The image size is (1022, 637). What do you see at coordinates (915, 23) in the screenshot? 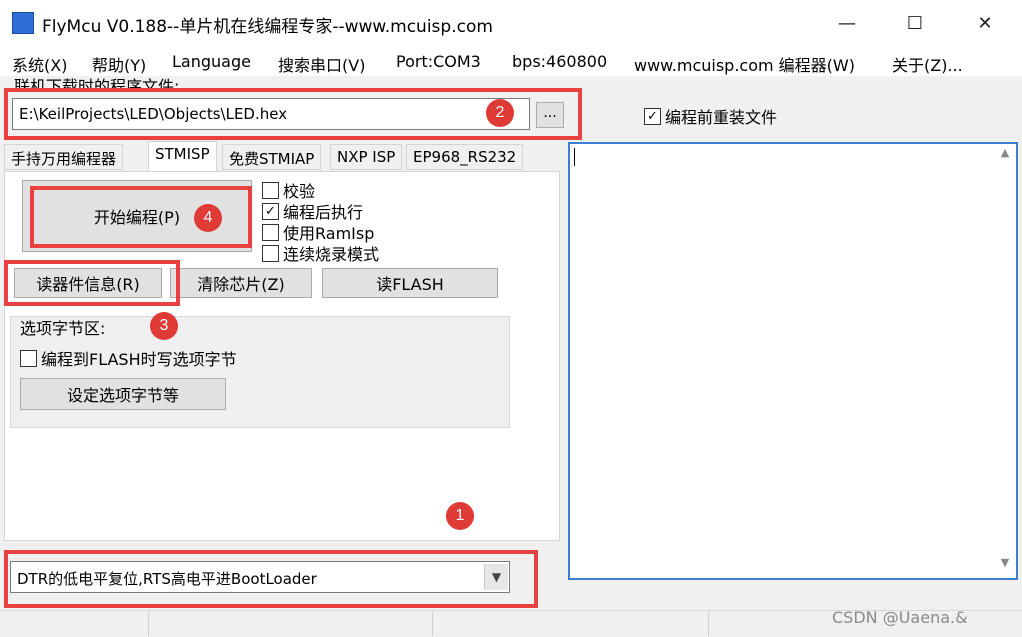
I see `maximize-button: ☐` at bounding box center [915, 23].